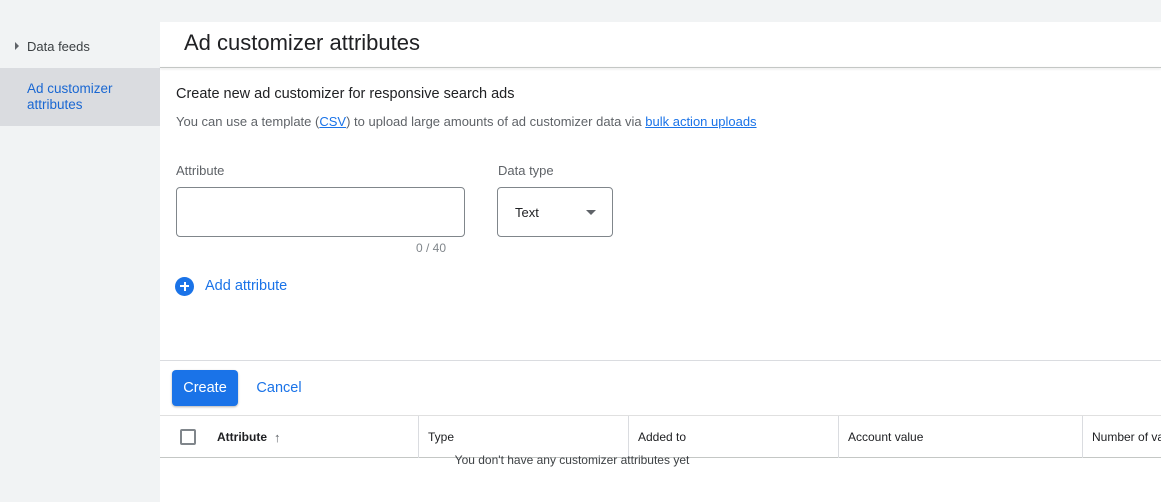 The height and width of the screenshot is (502, 1161). I want to click on data-type-value: Text, so click(527, 212).